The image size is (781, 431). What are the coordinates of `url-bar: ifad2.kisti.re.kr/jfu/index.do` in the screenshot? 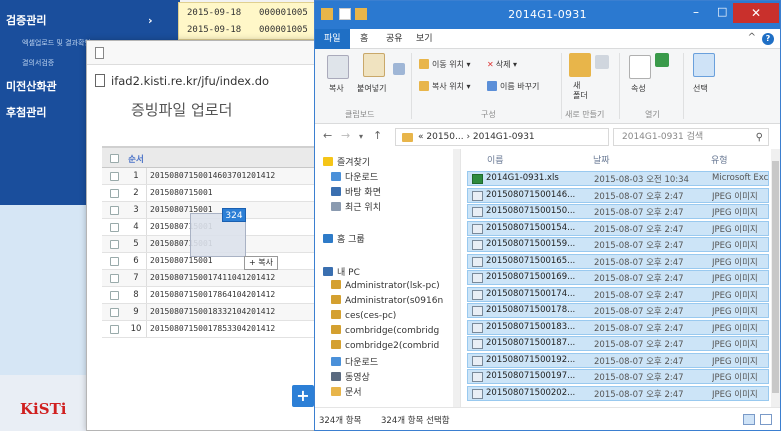 It's located at (209, 81).